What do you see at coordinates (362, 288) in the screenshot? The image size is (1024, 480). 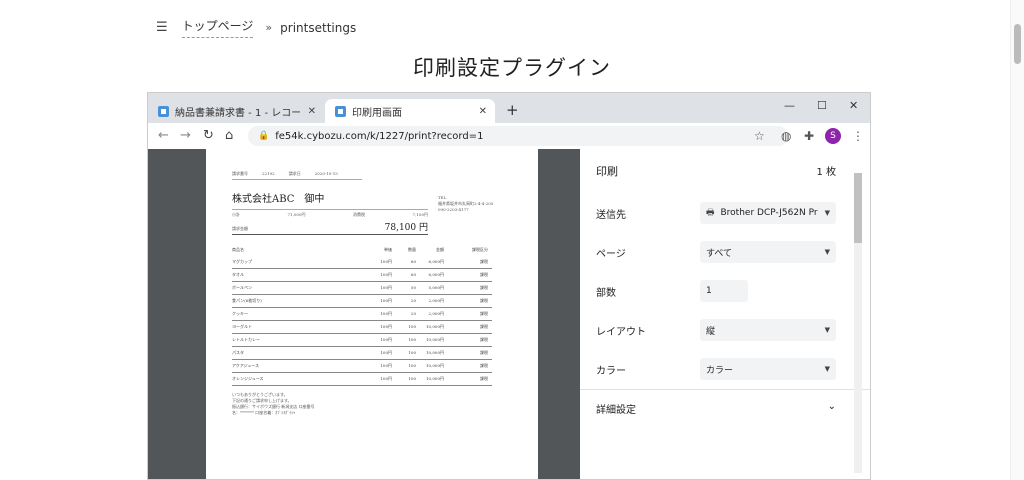 I see `table-row: ボールペン 100円 50 5,000円 課税` at bounding box center [362, 288].